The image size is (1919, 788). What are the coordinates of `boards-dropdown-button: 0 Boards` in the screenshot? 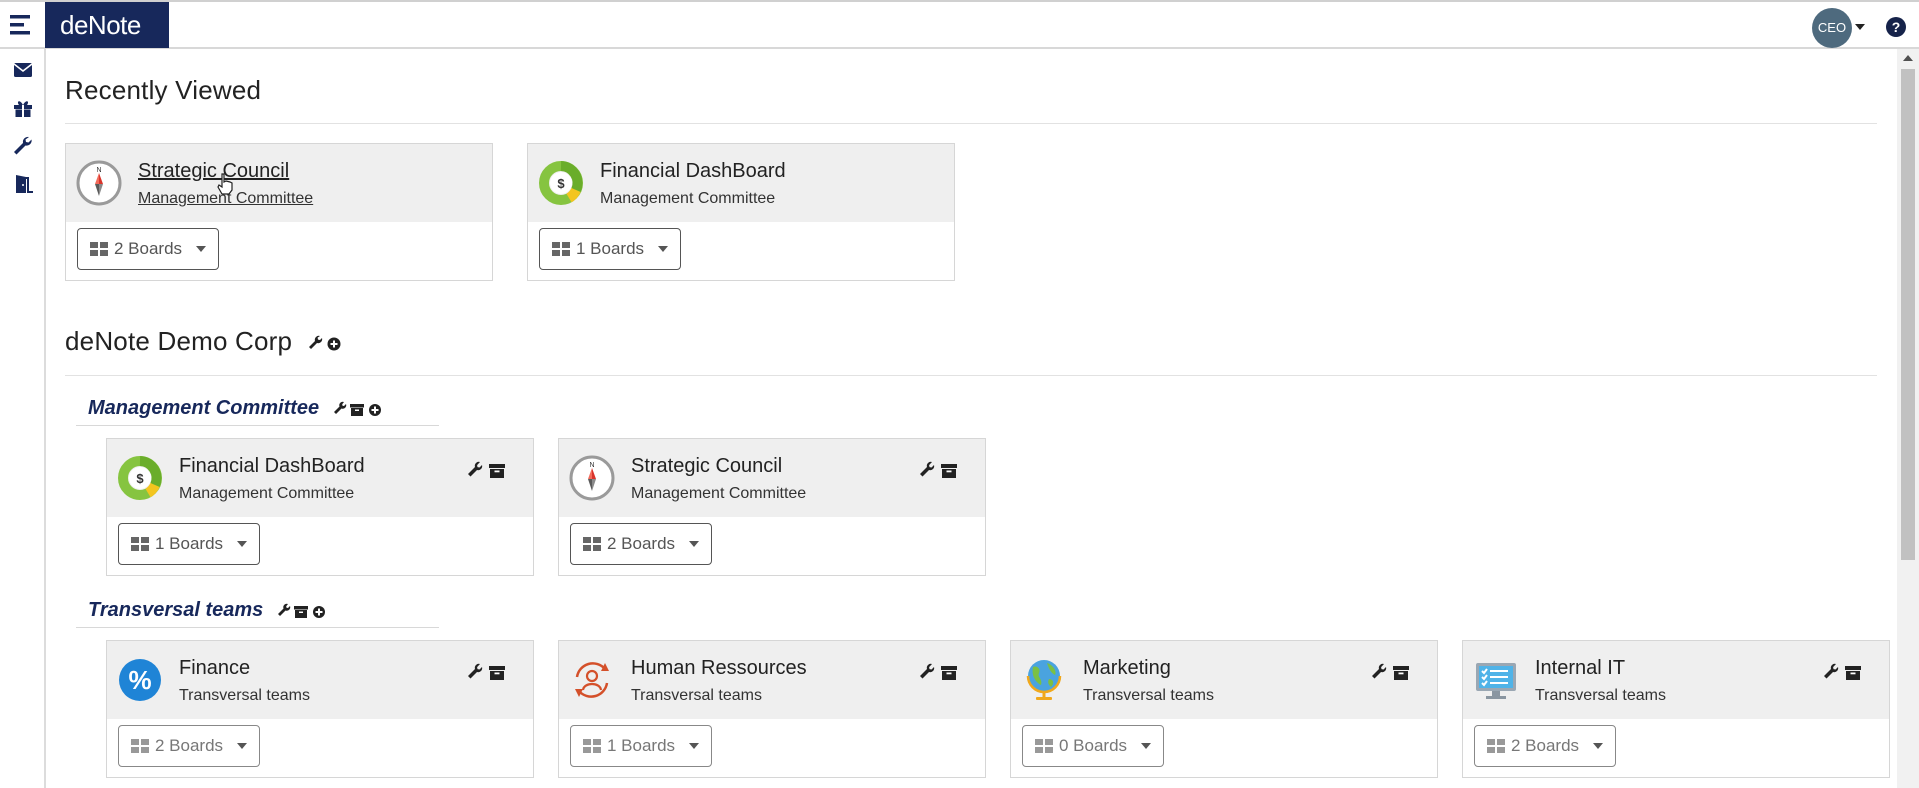 It's located at (1093, 746).